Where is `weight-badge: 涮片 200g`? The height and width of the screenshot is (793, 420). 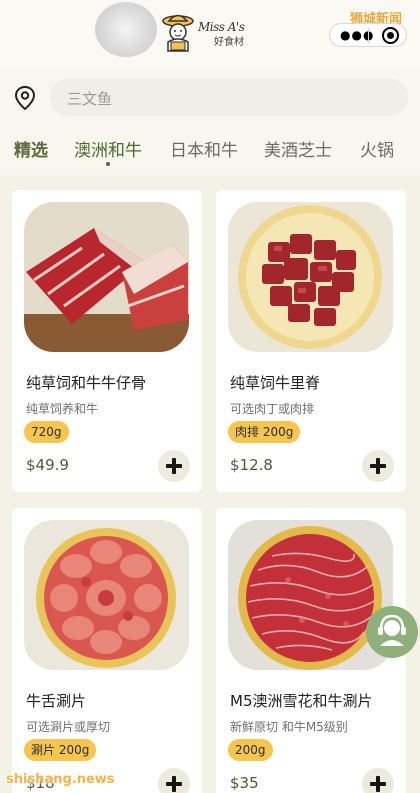 weight-badge: 涮片 200g is located at coordinates (60, 750).